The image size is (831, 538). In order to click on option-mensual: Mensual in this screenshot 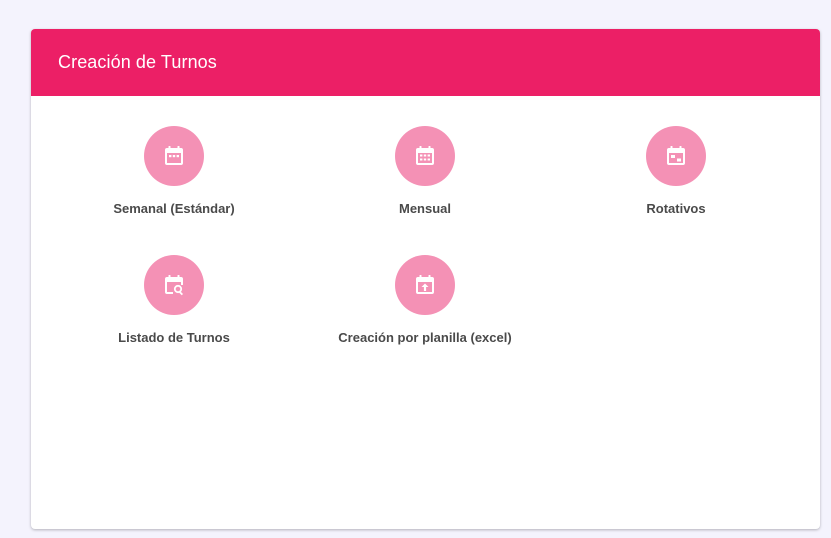, I will do `click(425, 171)`.